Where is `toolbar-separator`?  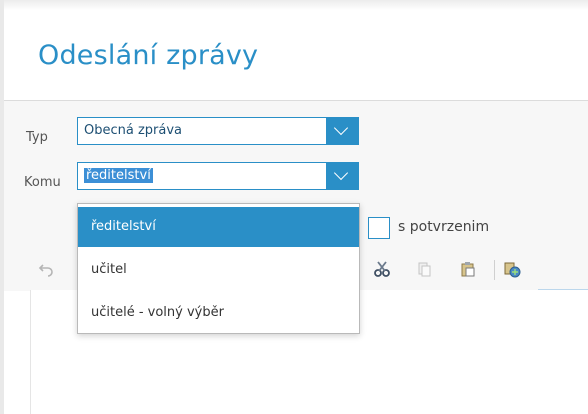
toolbar-separator is located at coordinates (494, 270).